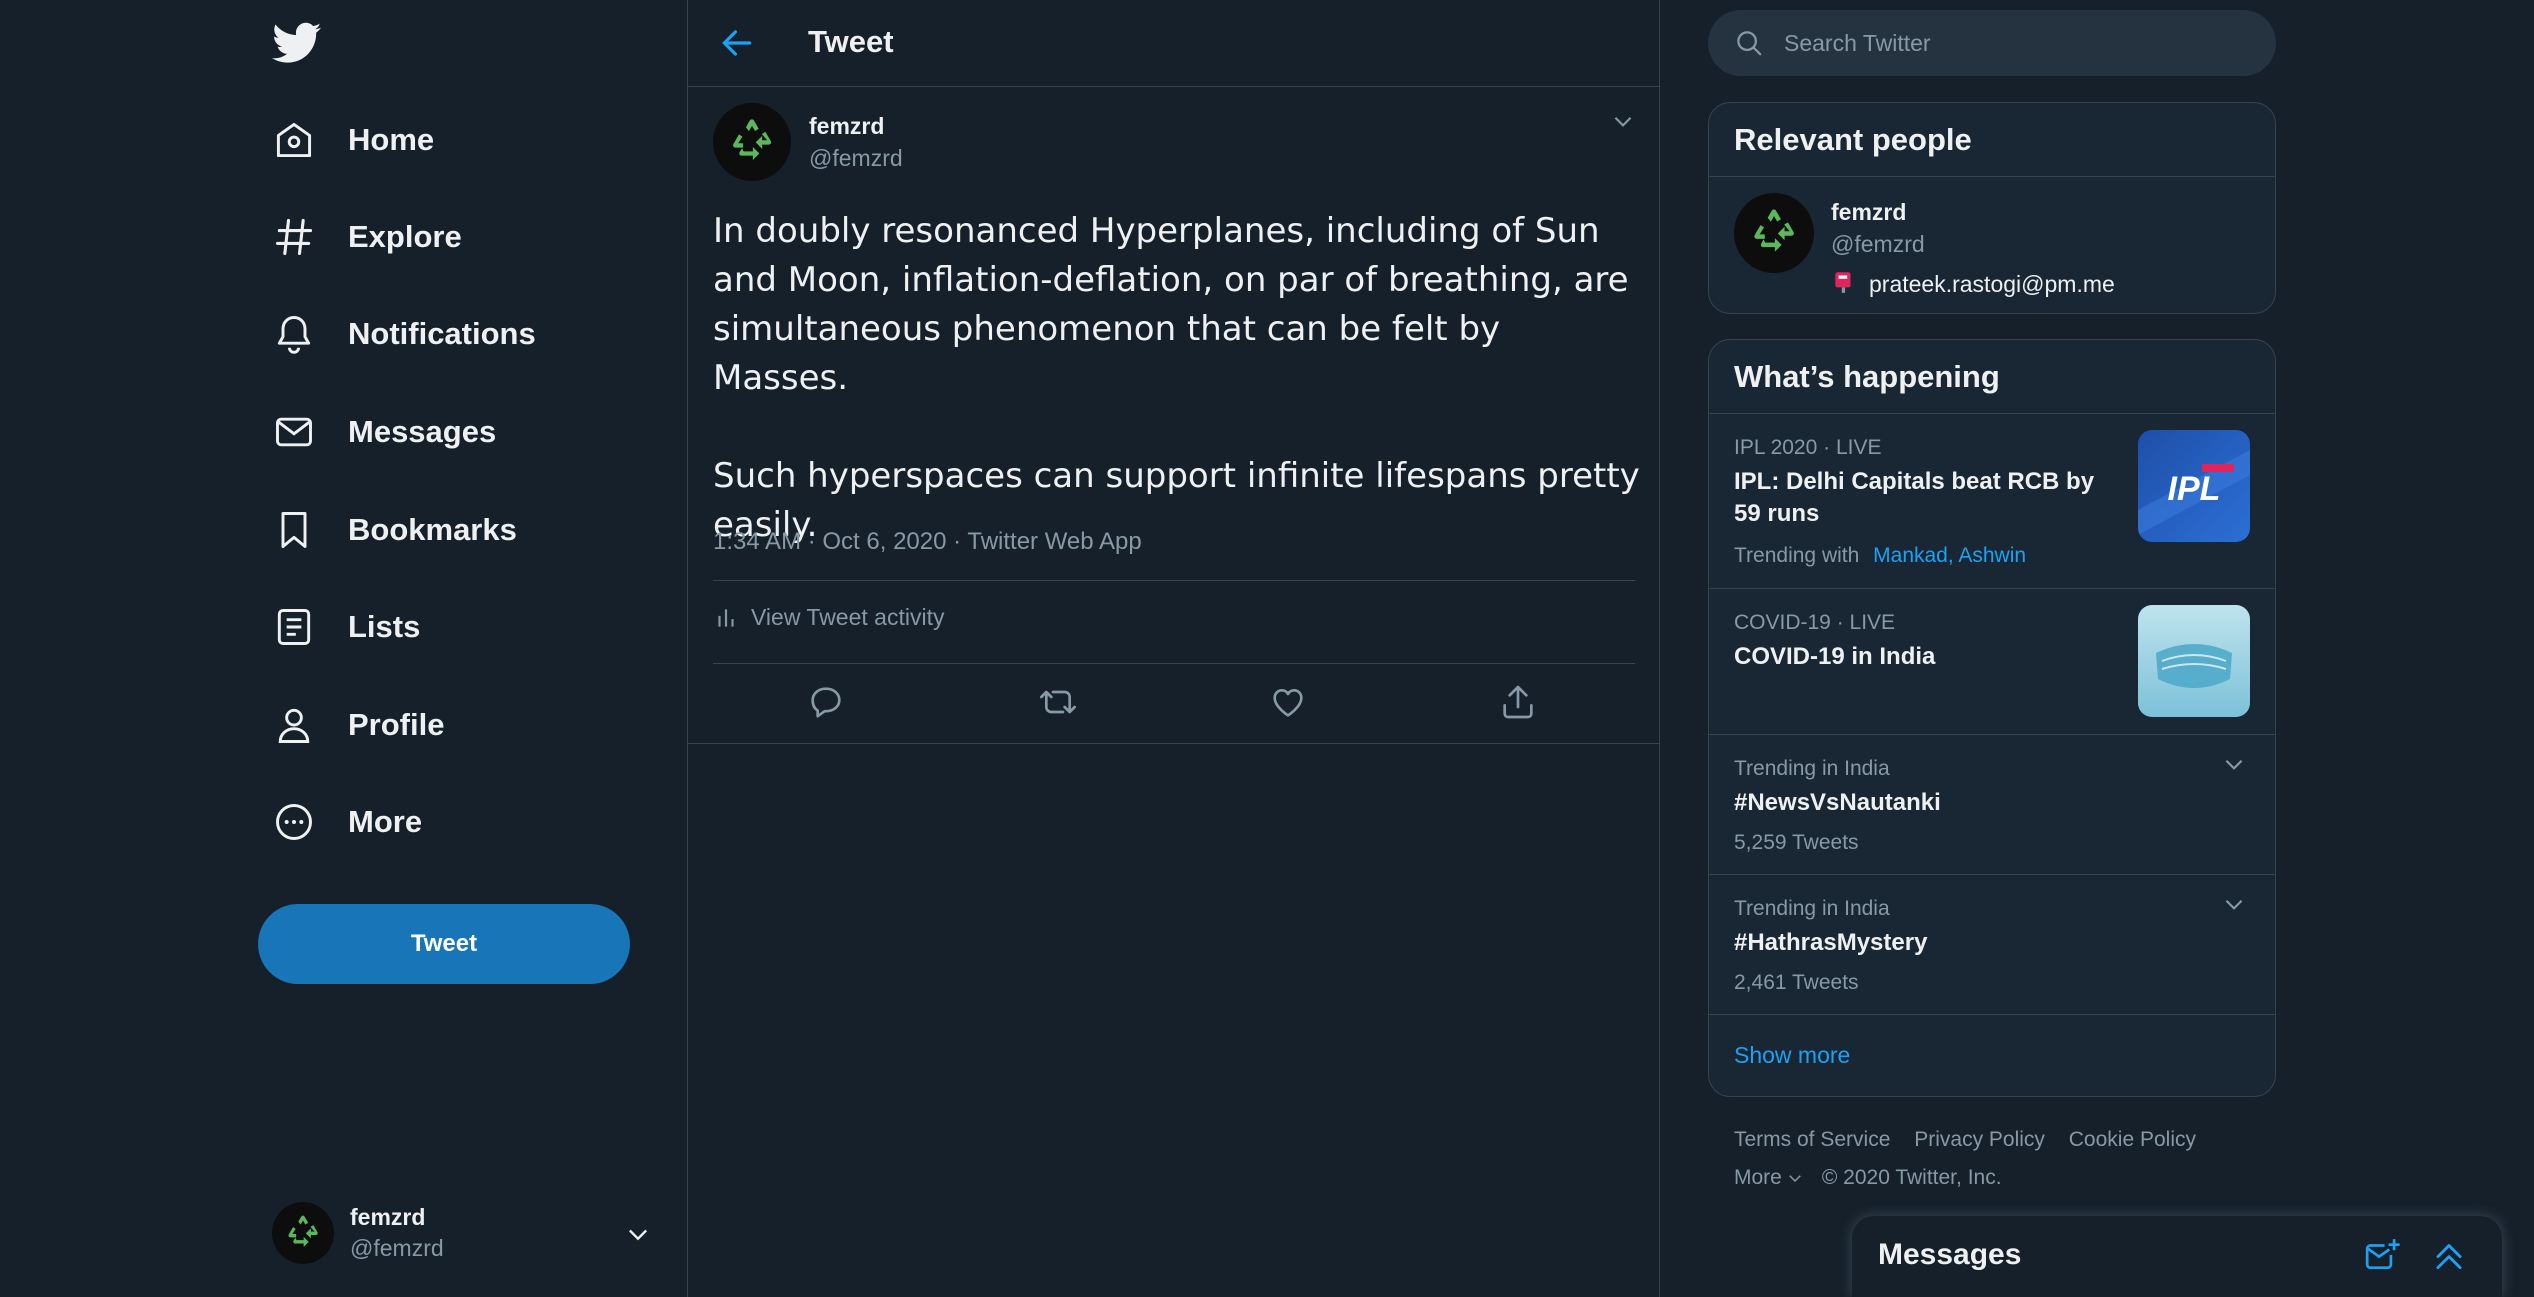  What do you see at coordinates (294, 725) in the screenshot?
I see `person-icon` at bounding box center [294, 725].